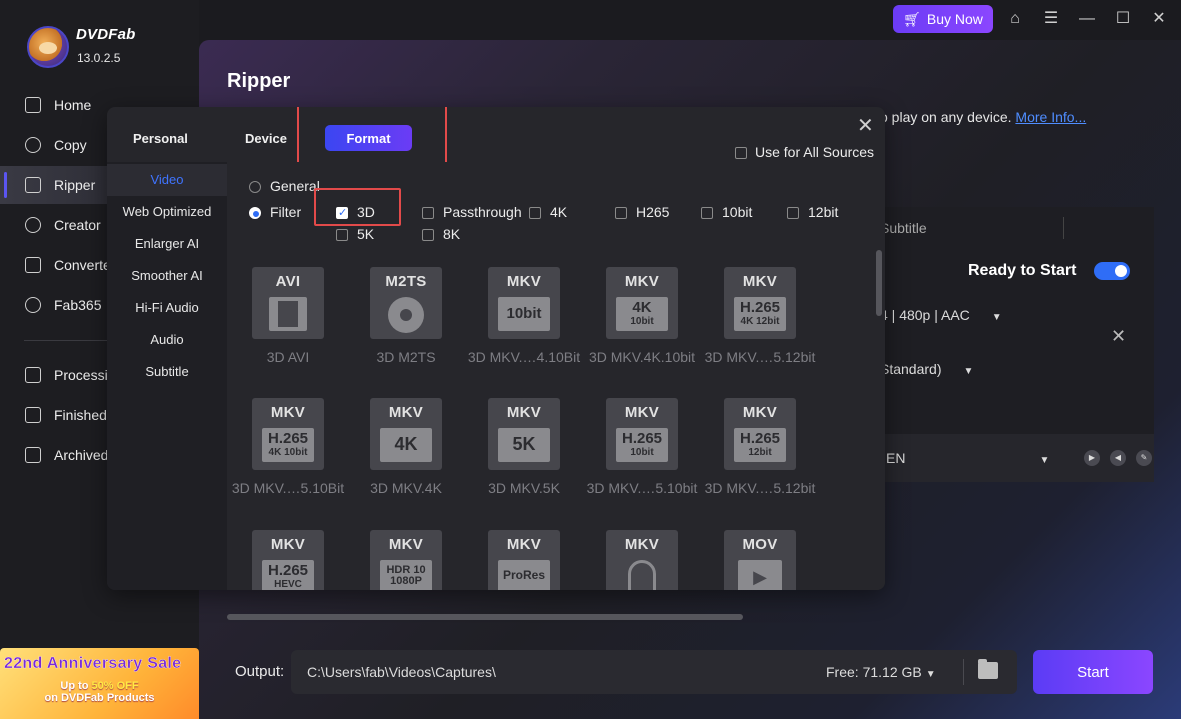 Image resolution: width=1181 pixels, height=719 pixels. Describe the element at coordinates (167, 308) in the screenshot. I see `category-hifi-audio: Hi-Fi Audio` at that location.